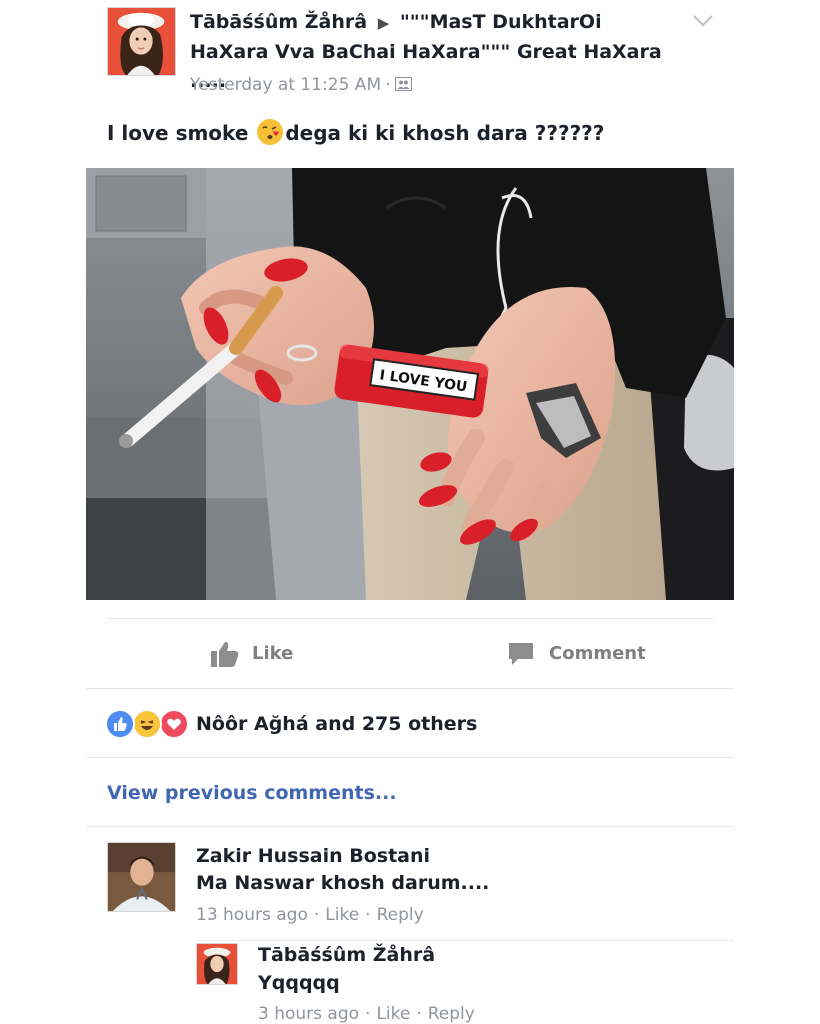 The width and height of the screenshot is (820, 1024). What do you see at coordinates (174, 724) in the screenshot?
I see `love-reaction-icon` at bounding box center [174, 724].